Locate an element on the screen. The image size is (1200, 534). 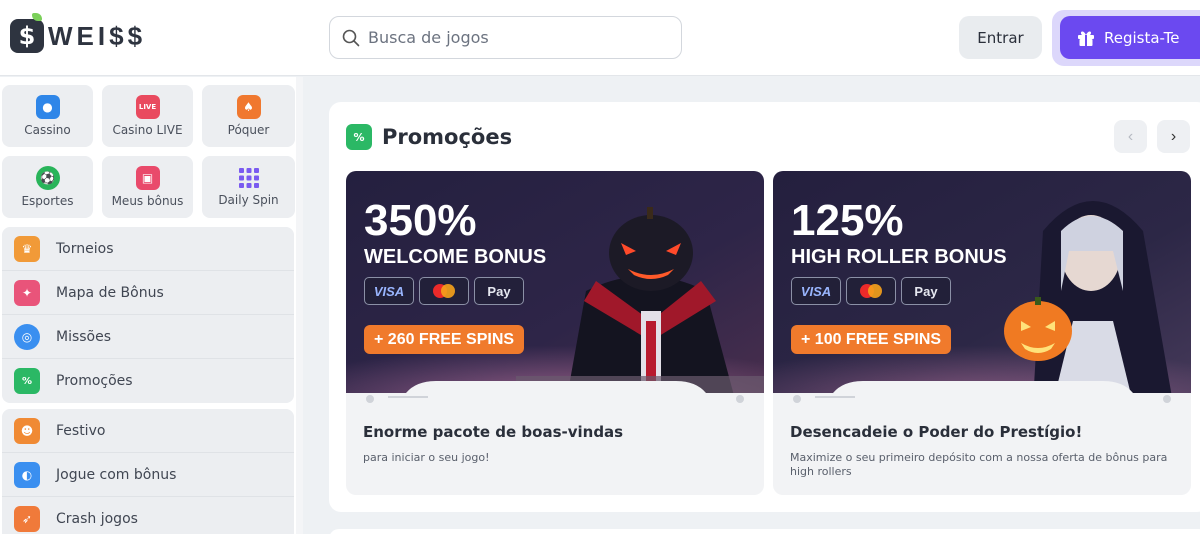
tile-sports: ⚽ Esportes is located at coordinates (47, 187).